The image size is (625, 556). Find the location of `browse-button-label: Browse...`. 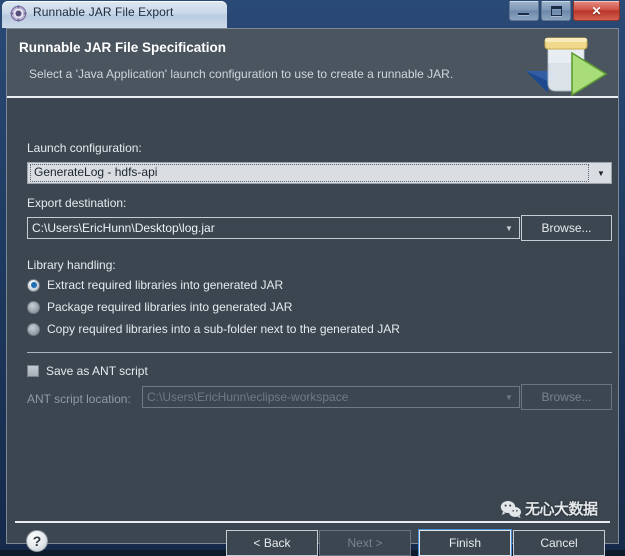

browse-button-label: Browse... is located at coordinates (566, 228).